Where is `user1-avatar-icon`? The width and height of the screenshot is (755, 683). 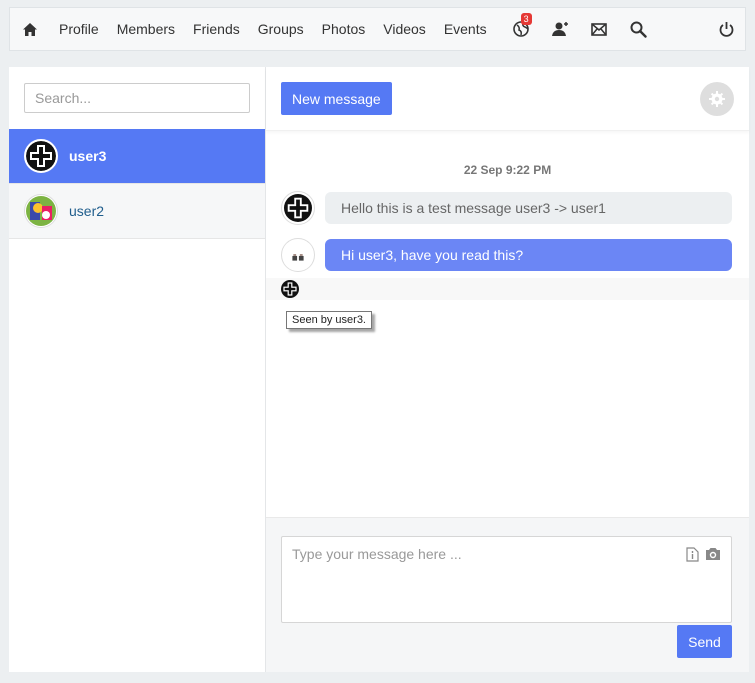
user1-avatar-icon is located at coordinates (298, 255).